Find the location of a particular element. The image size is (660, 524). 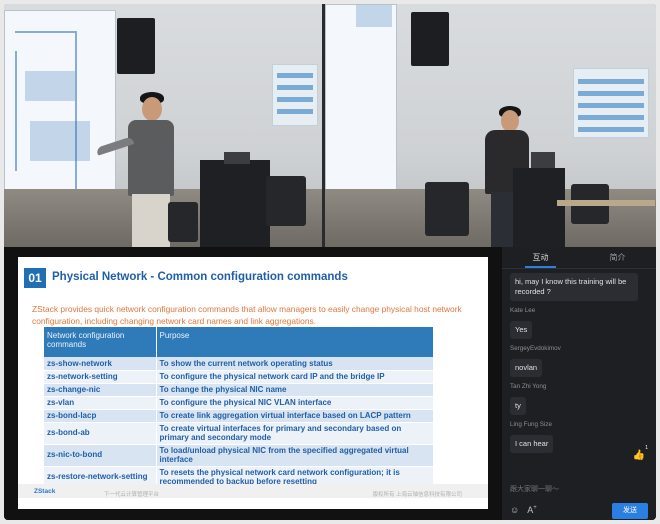

chat-bubble: novlan is located at coordinates (526, 368).